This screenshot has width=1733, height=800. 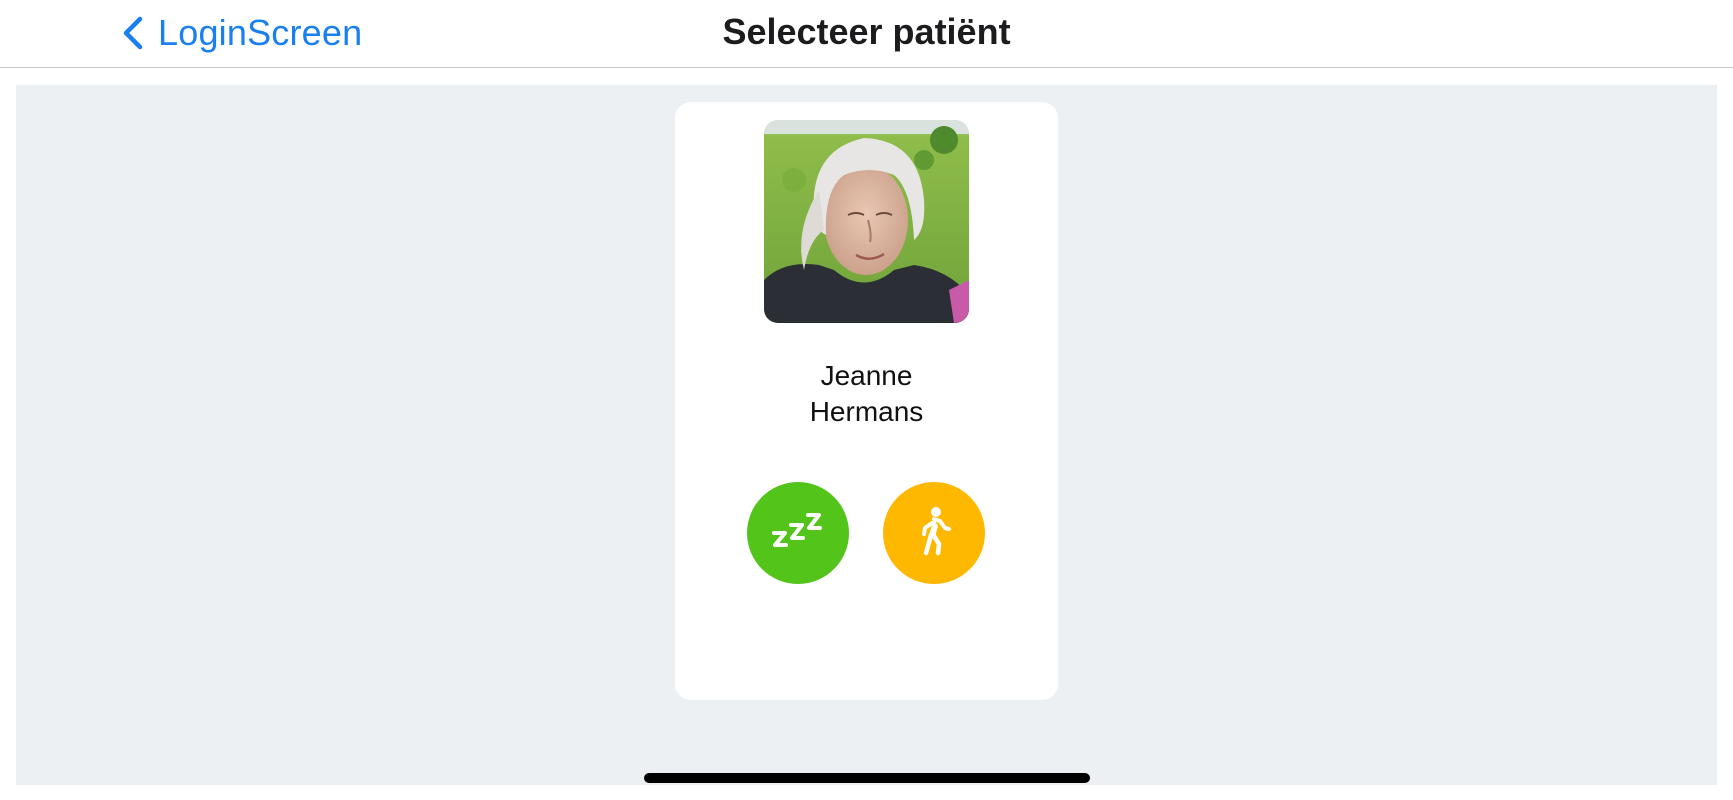 I want to click on walking-person-icon, so click(x=934, y=533).